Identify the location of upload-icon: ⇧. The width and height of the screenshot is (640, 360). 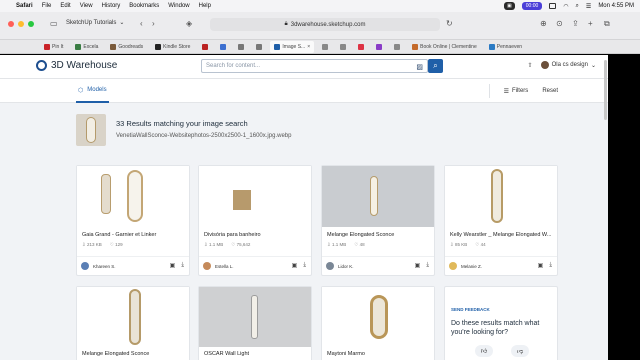
(530, 65).